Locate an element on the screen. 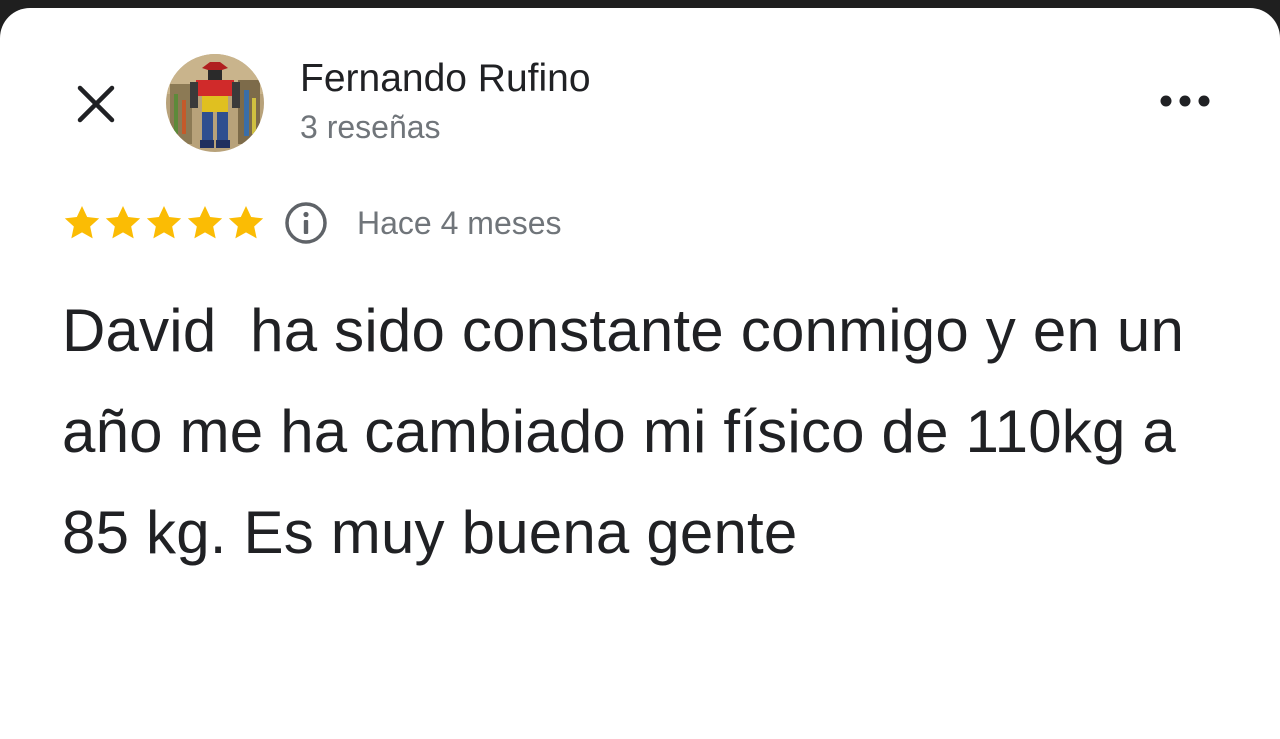 This screenshot has width=1280, height=739. close-button is located at coordinates (96, 104).